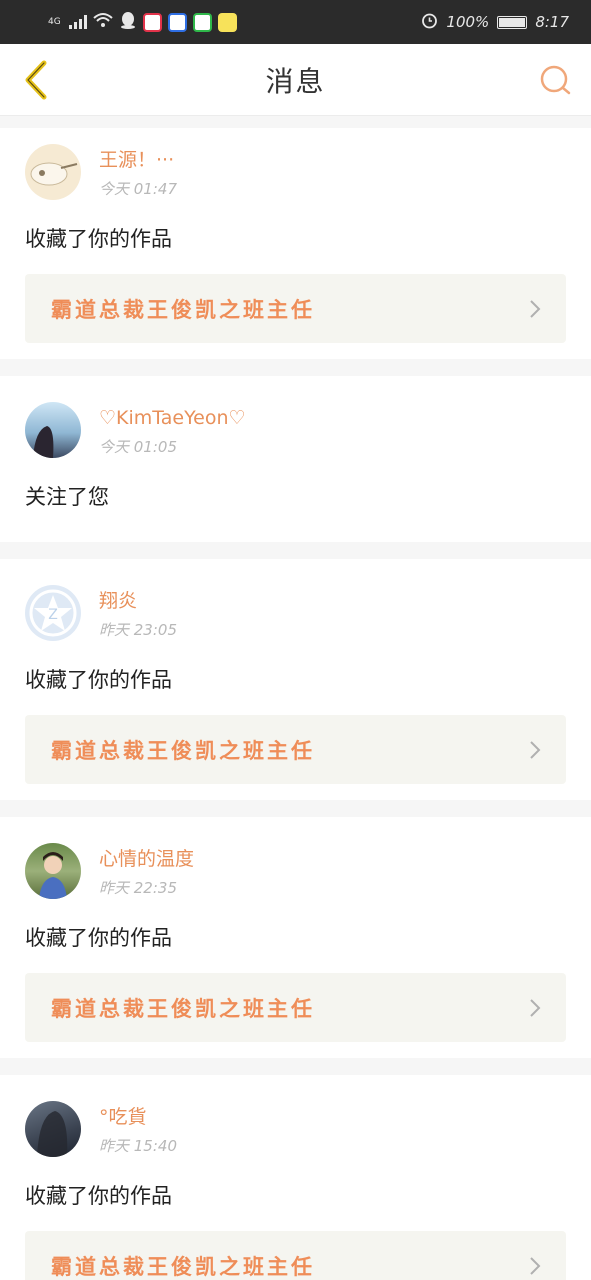 This screenshot has height=1280, width=591. I want to click on back-button, so click(36, 80).